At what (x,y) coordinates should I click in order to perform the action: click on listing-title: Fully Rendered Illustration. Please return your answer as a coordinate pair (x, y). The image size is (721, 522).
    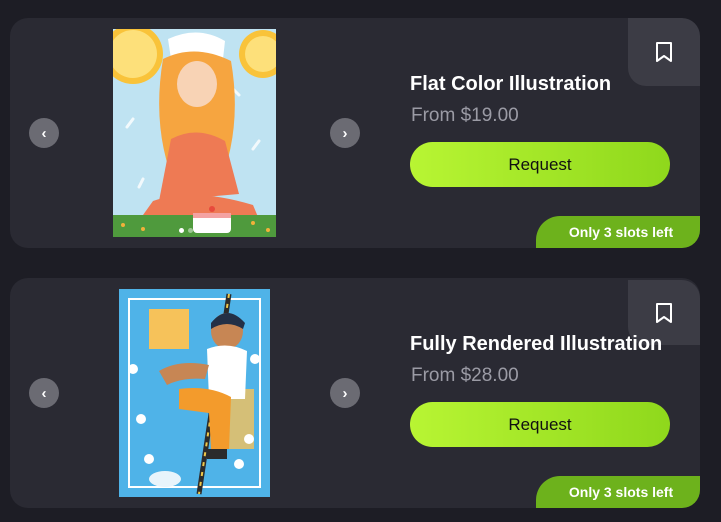
    Looking at the image, I should click on (536, 344).